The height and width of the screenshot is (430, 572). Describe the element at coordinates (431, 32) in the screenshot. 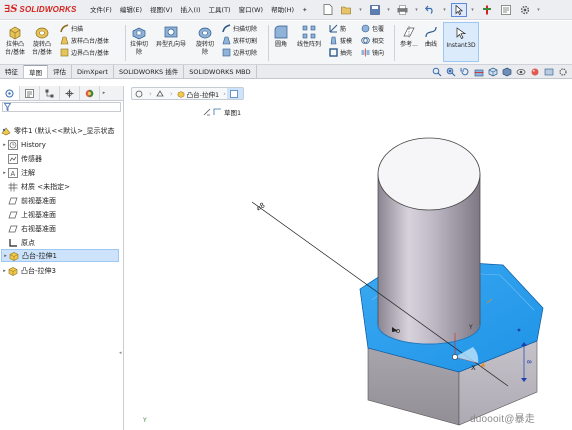

I see `curves-icon` at that location.